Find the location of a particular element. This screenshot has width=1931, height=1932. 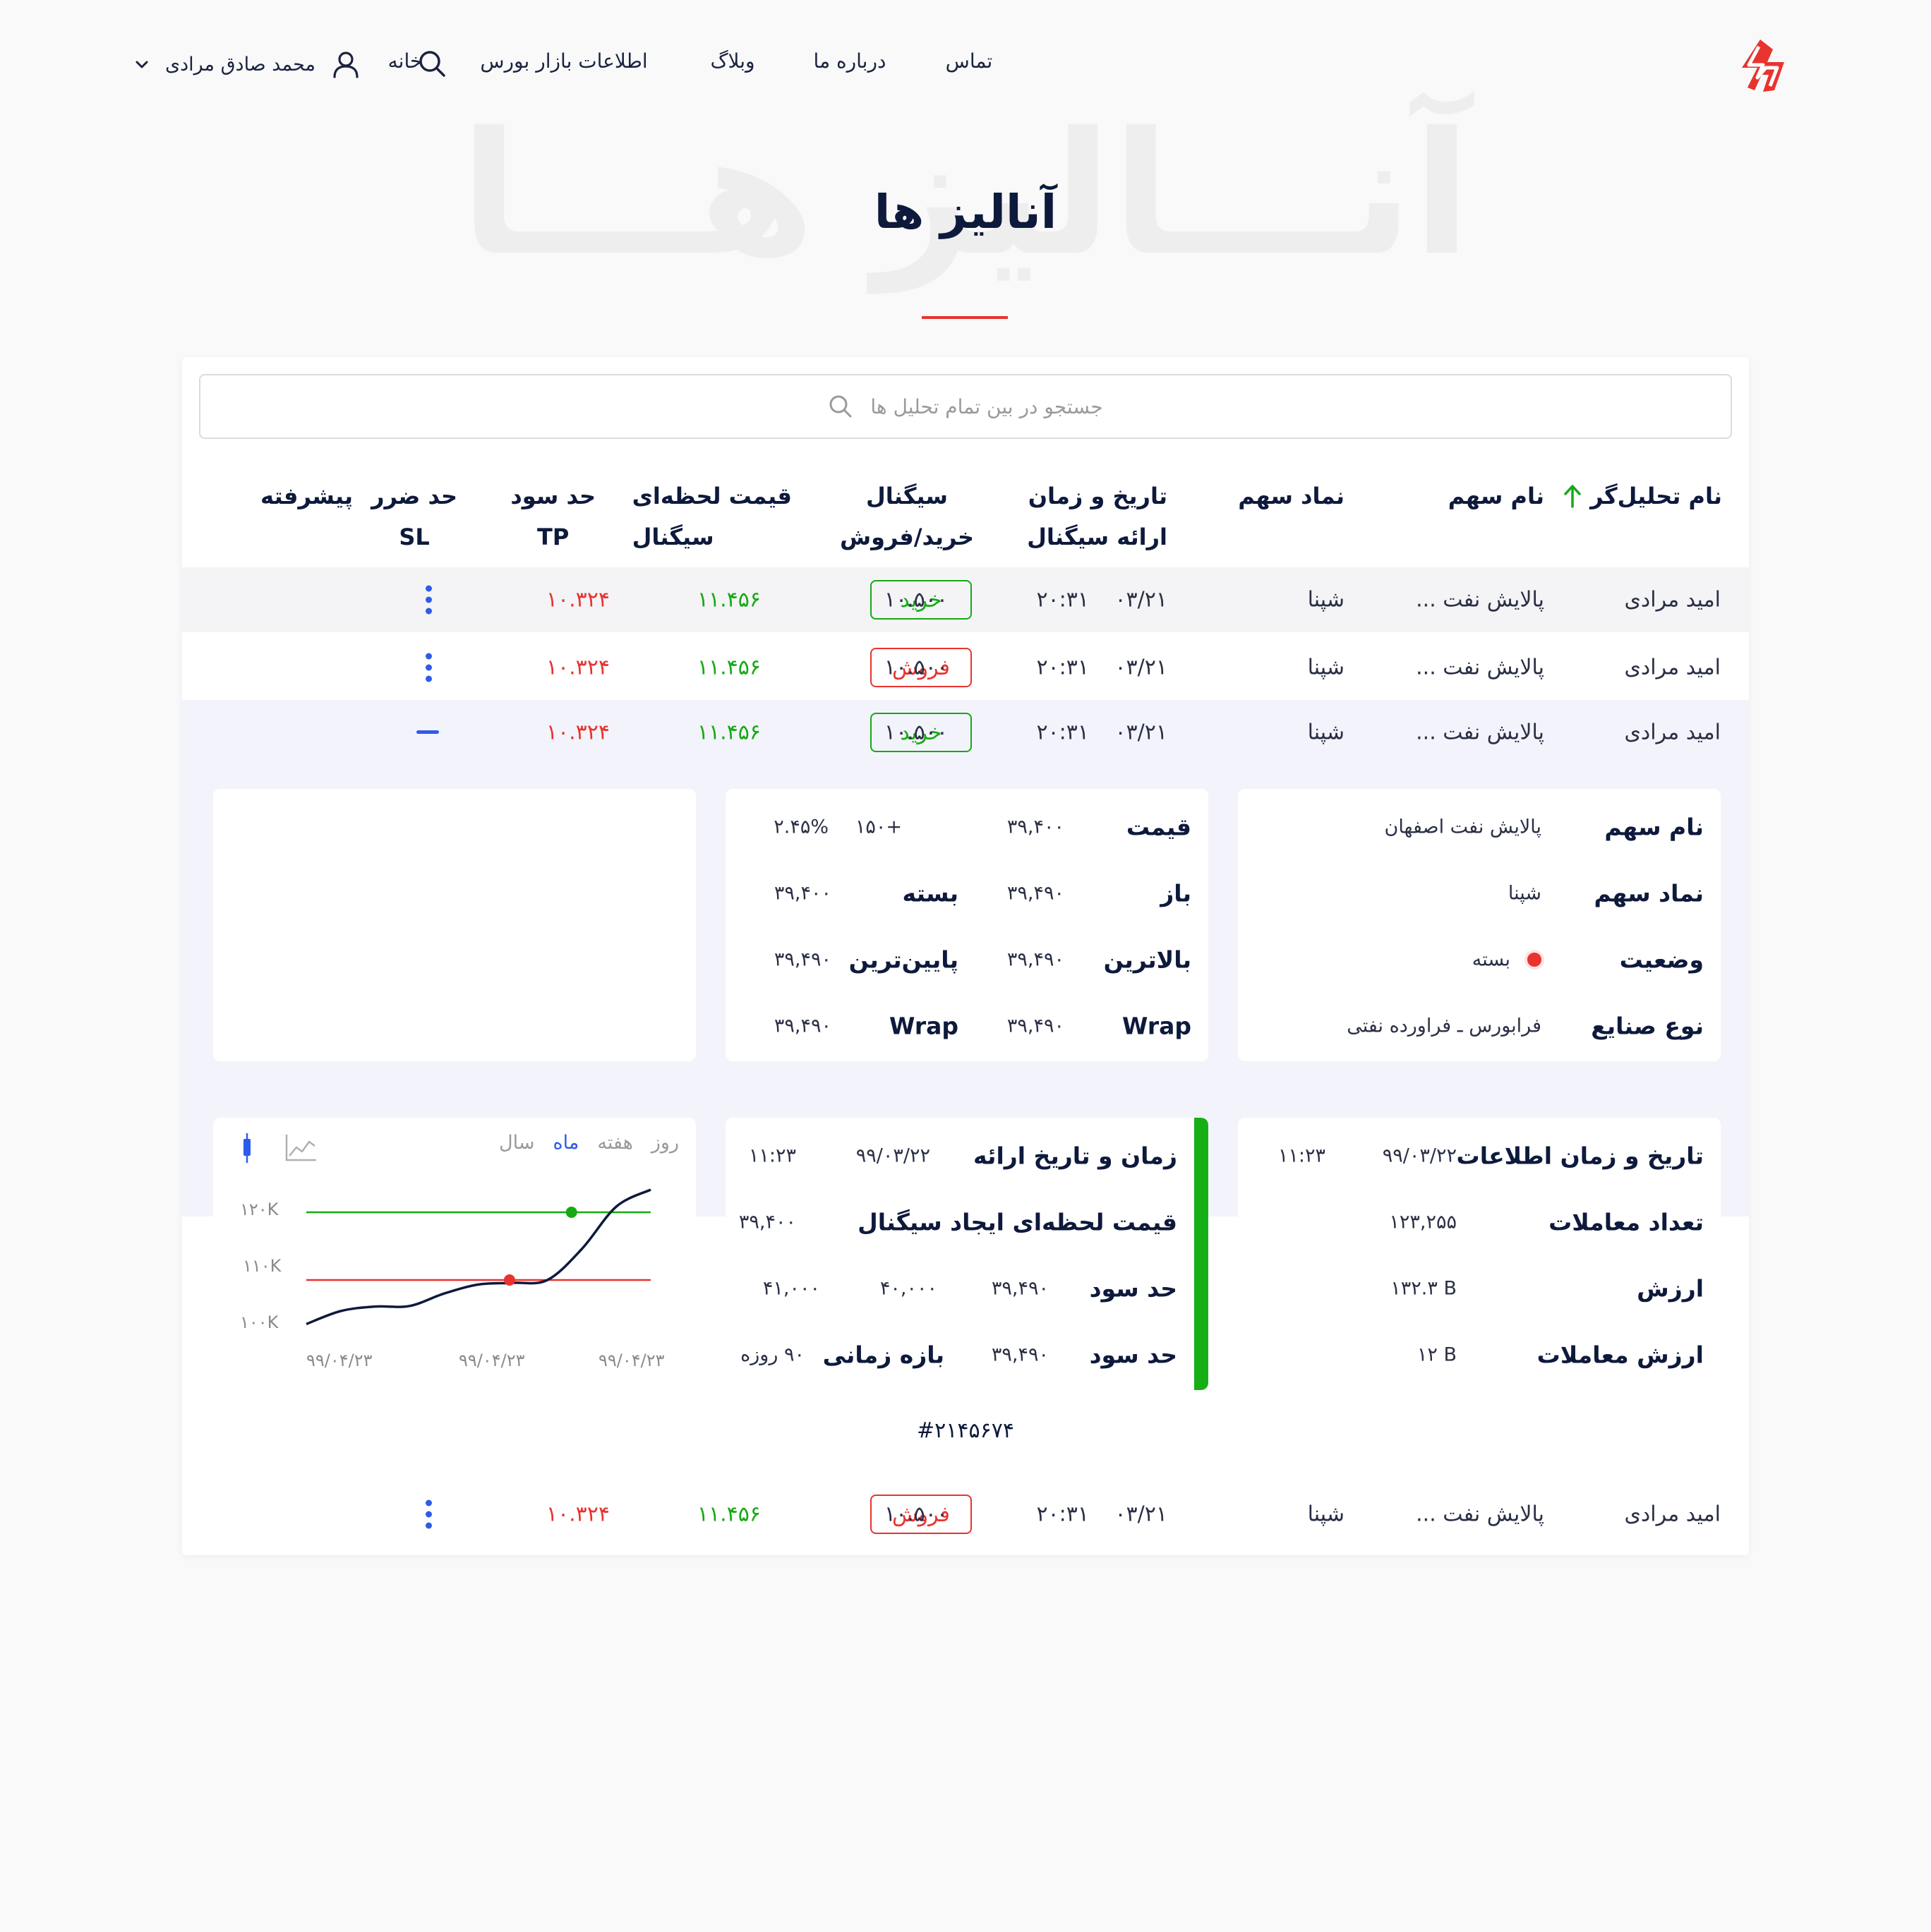

signal-price-value: ۳۹,۴۰۰ is located at coordinates (767, 1222).